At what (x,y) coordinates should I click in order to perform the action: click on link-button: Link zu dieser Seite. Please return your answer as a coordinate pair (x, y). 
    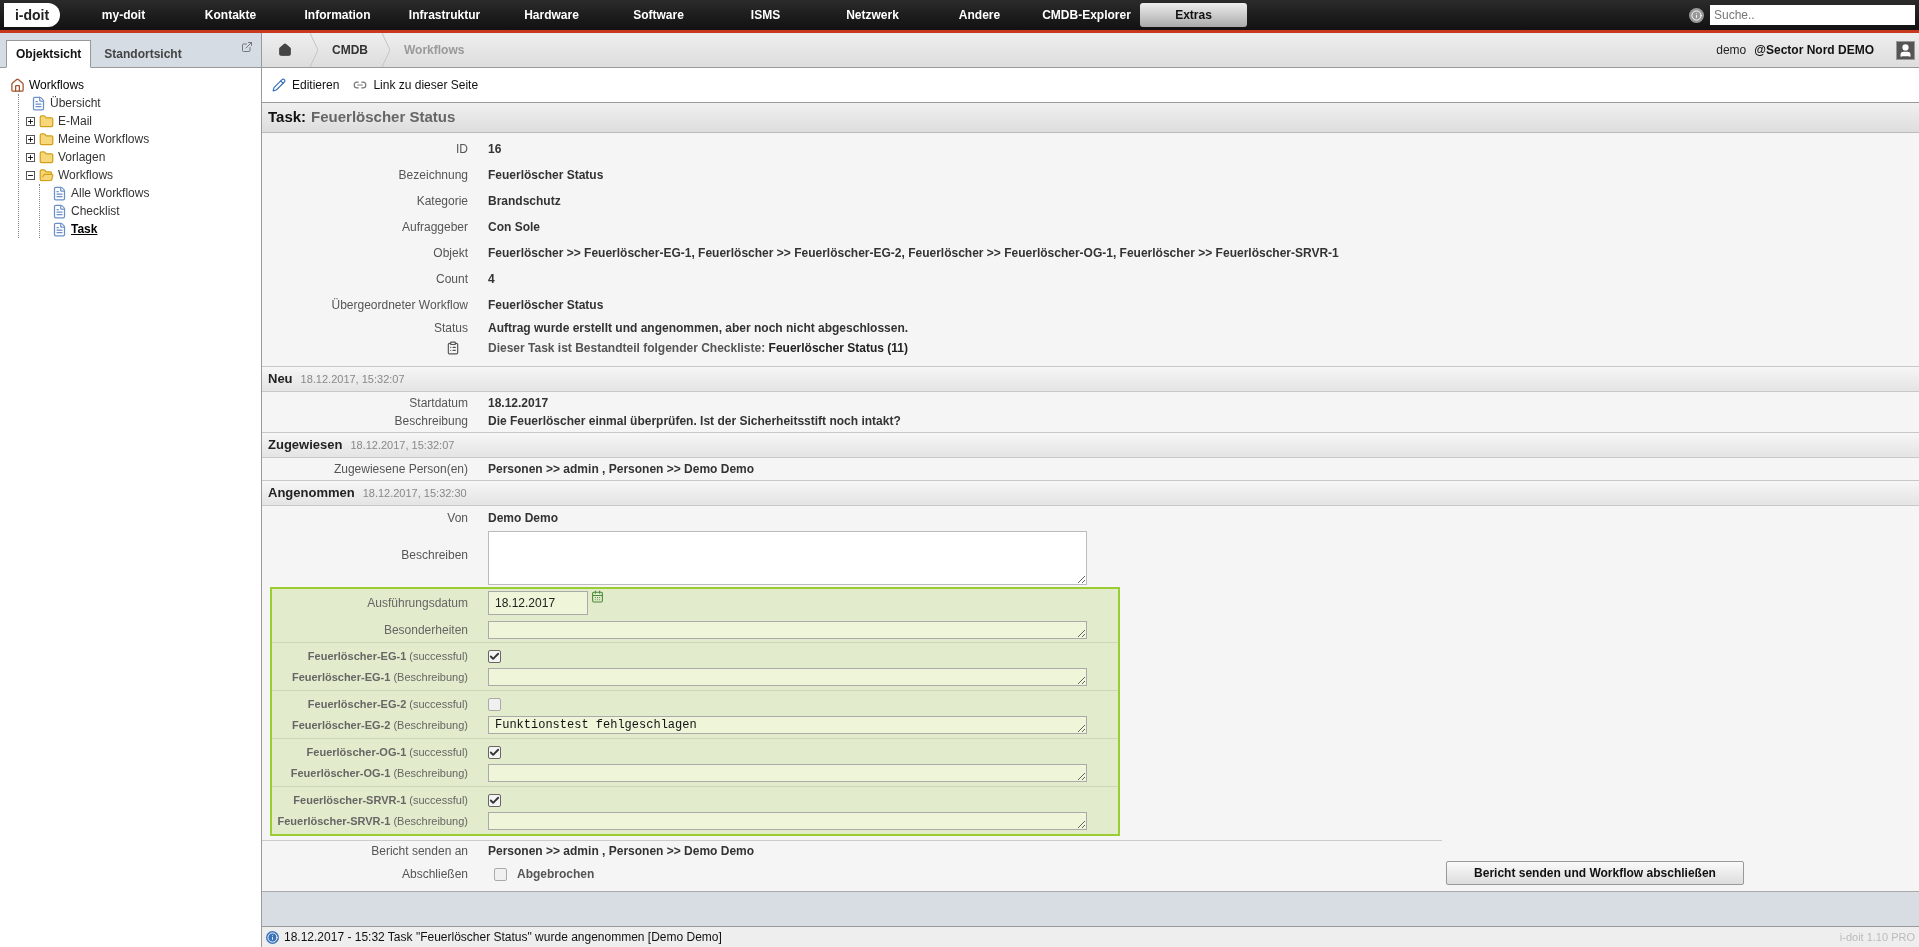
    Looking at the image, I should click on (416, 85).